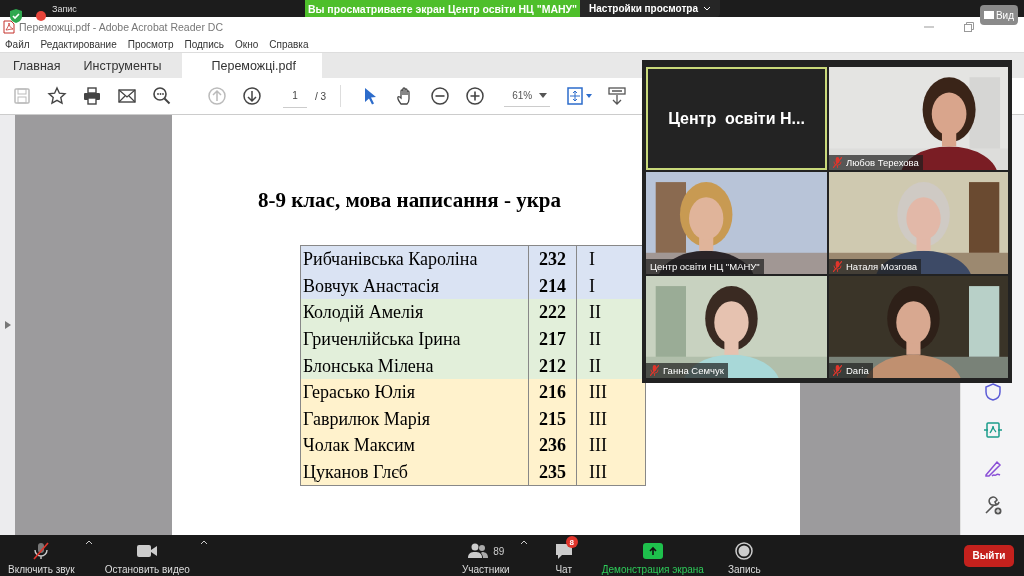 This screenshot has width=1024, height=576. Describe the element at coordinates (414, 286) in the screenshot. I see `table-cell: Вовчук Анастасія` at that location.